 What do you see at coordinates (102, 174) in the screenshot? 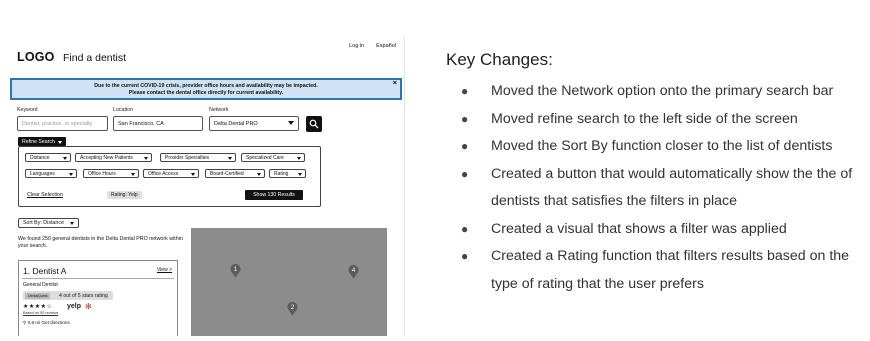
I see `filter-label: Office Hours` at bounding box center [102, 174].